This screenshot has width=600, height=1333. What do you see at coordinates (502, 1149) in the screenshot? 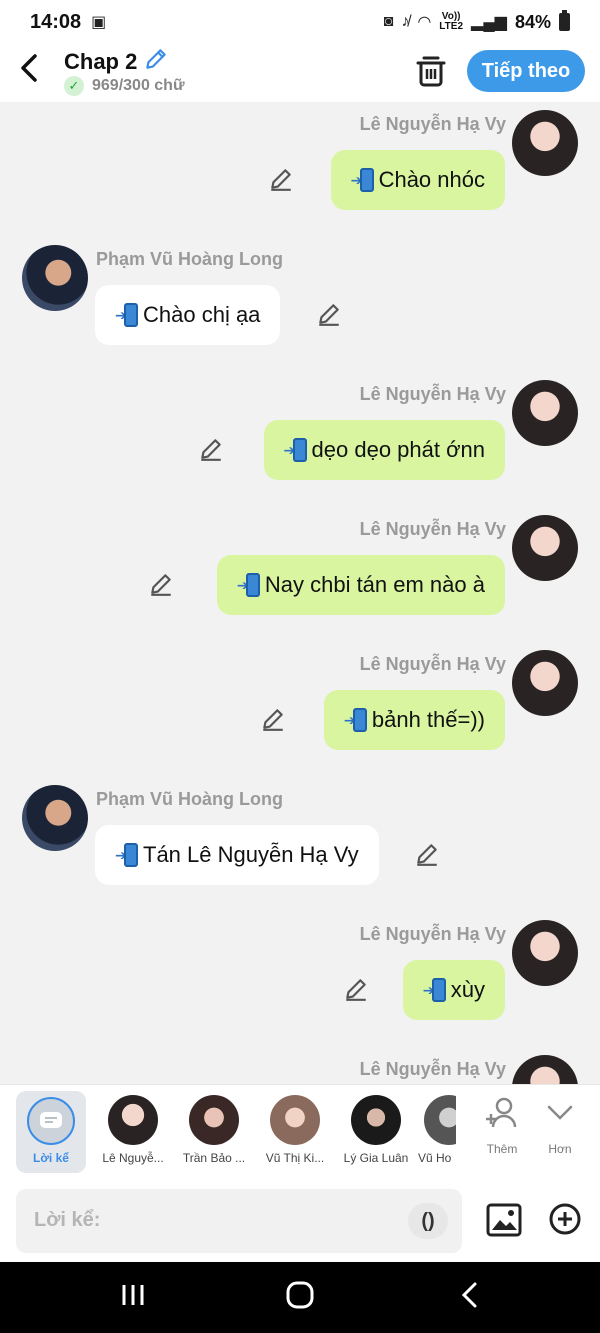
I see `add-label: Thêm` at bounding box center [502, 1149].